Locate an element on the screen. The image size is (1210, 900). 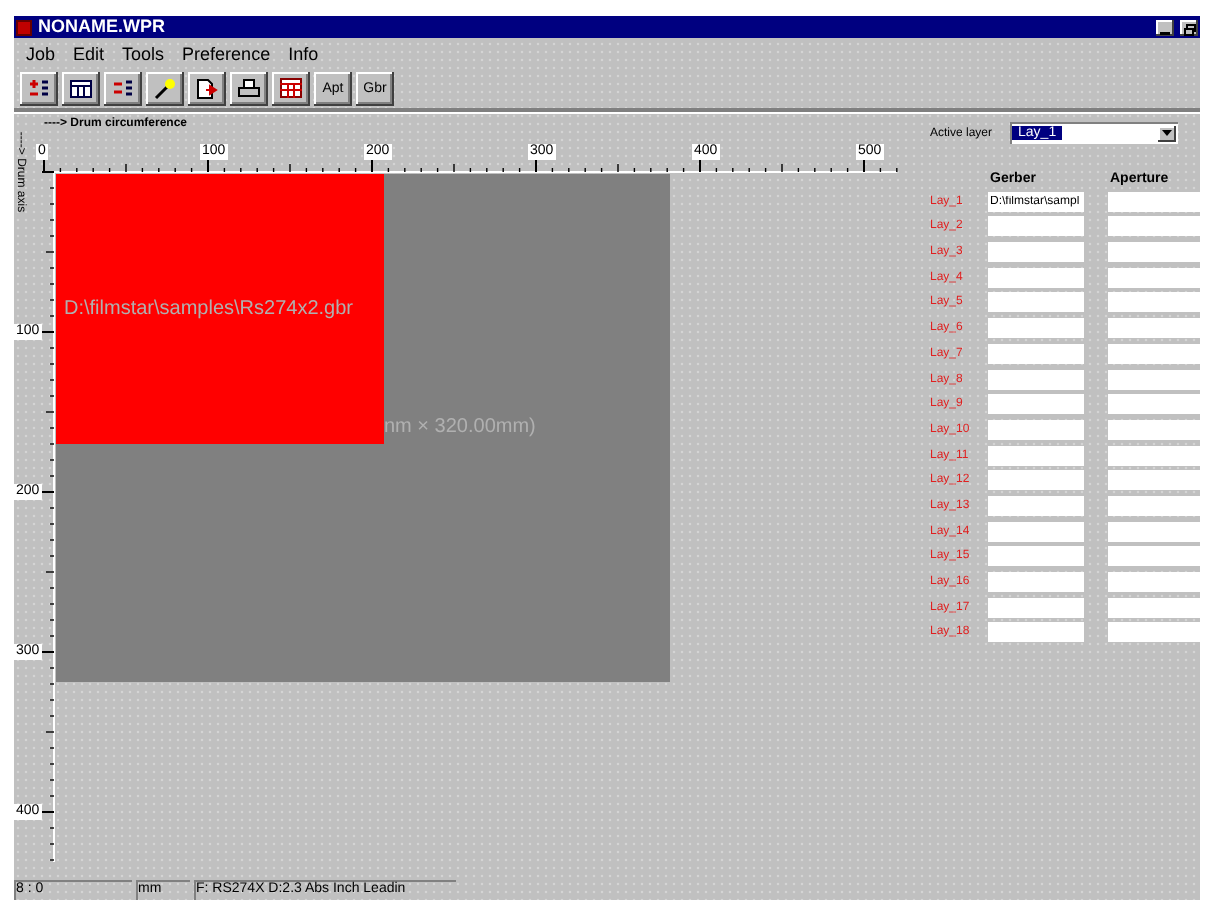
restore-button is located at coordinates (1189, 27).